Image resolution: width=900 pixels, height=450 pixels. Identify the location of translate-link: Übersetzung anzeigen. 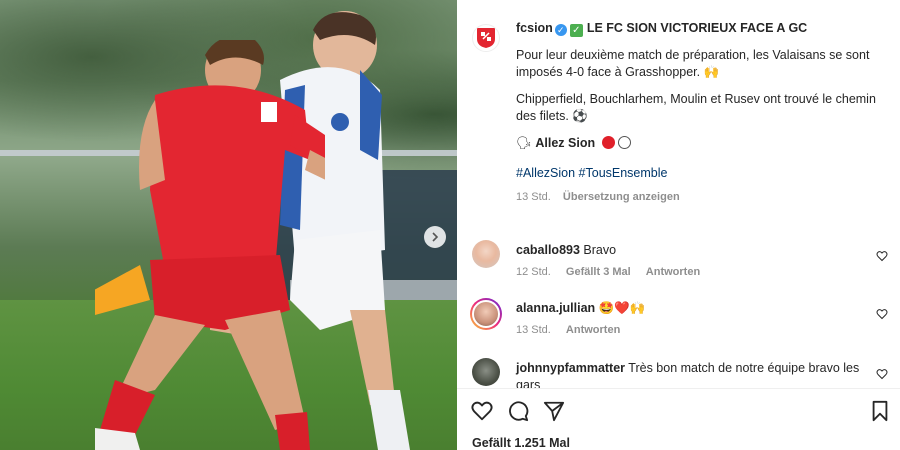
(621, 197).